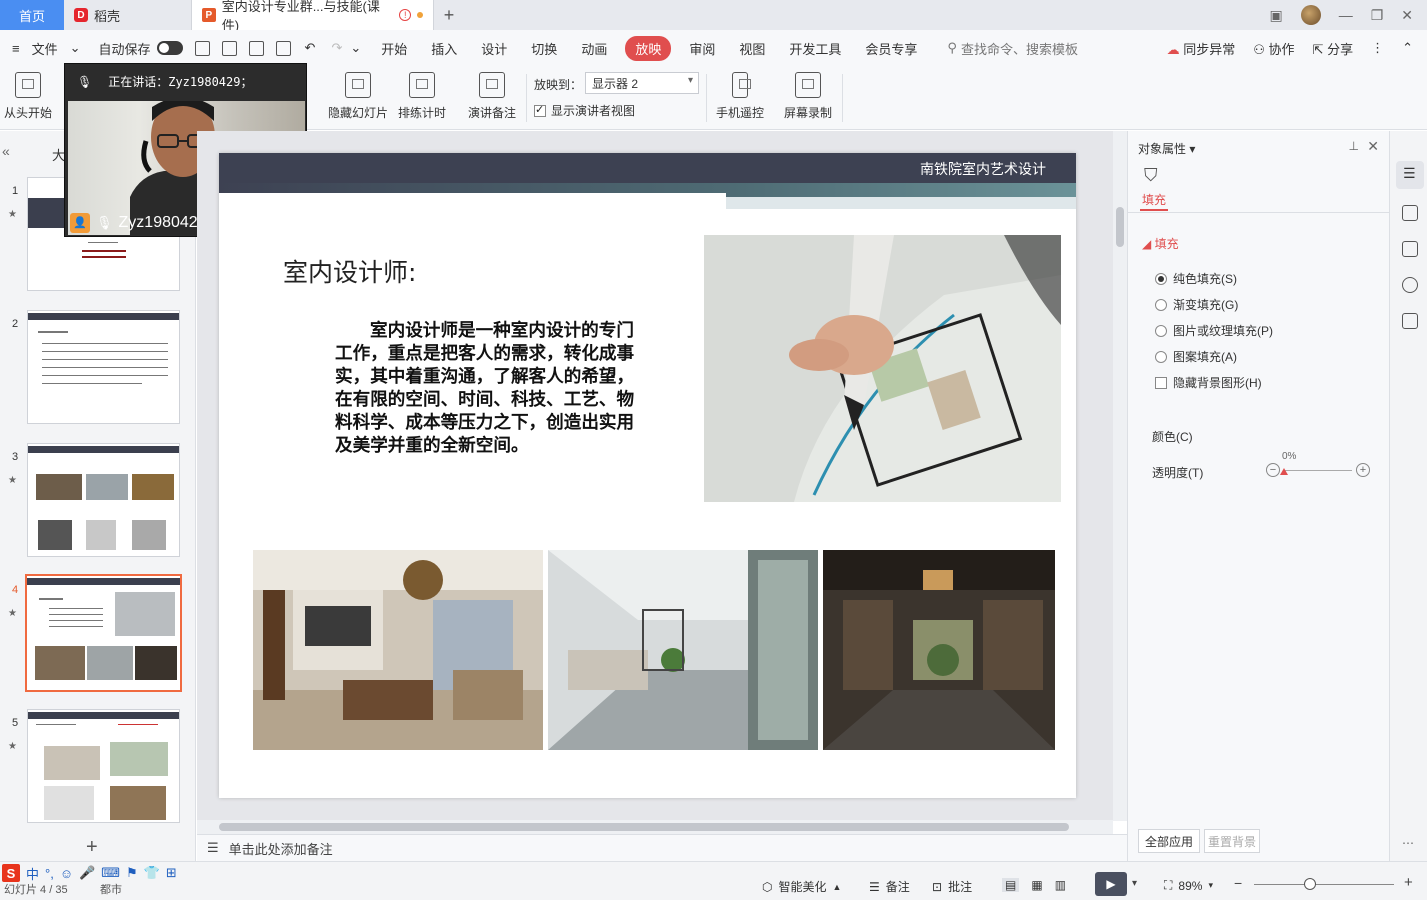 The height and width of the screenshot is (900, 1427). What do you see at coordinates (584, 110) in the screenshot?
I see `presenter-view-checkbox: 显示演讲者视图` at bounding box center [584, 110].